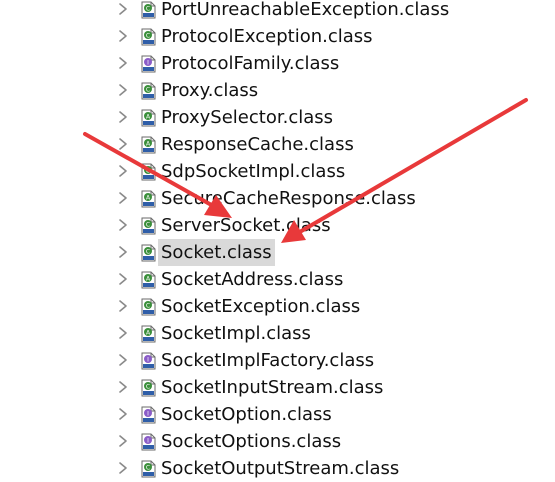 This screenshot has width=555, height=482. What do you see at coordinates (305, 10) in the screenshot?
I see `tree-item-label: PortUnreachableException.class` at bounding box center [305, 10].